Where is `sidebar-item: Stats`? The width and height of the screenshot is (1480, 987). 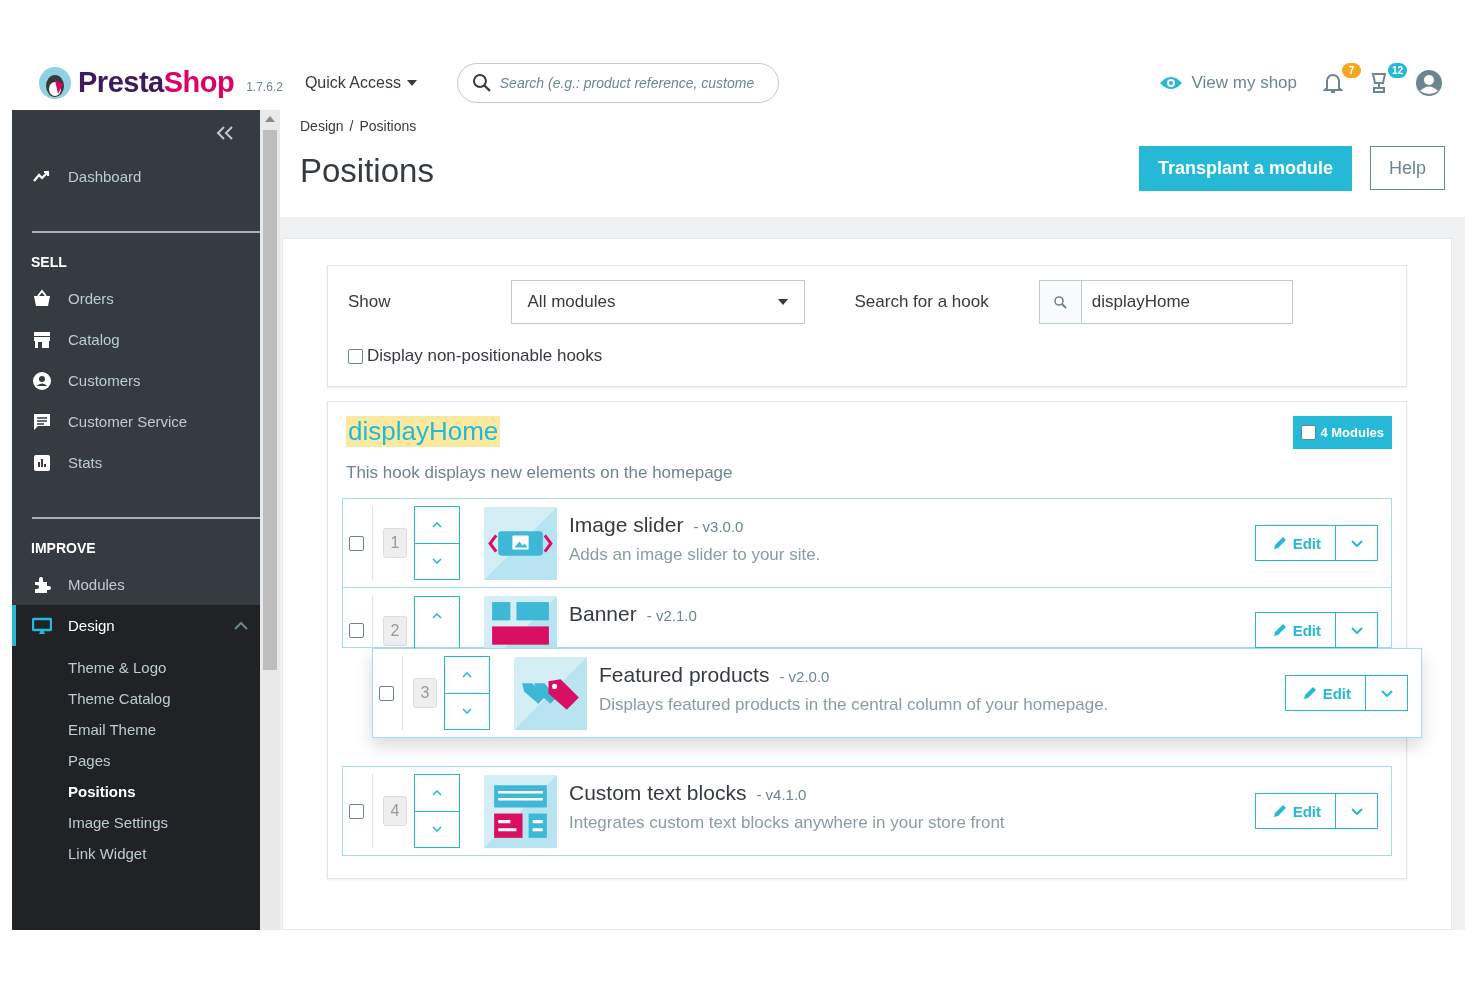
sidebar-item: Stats is located at coordinates (136, 462).